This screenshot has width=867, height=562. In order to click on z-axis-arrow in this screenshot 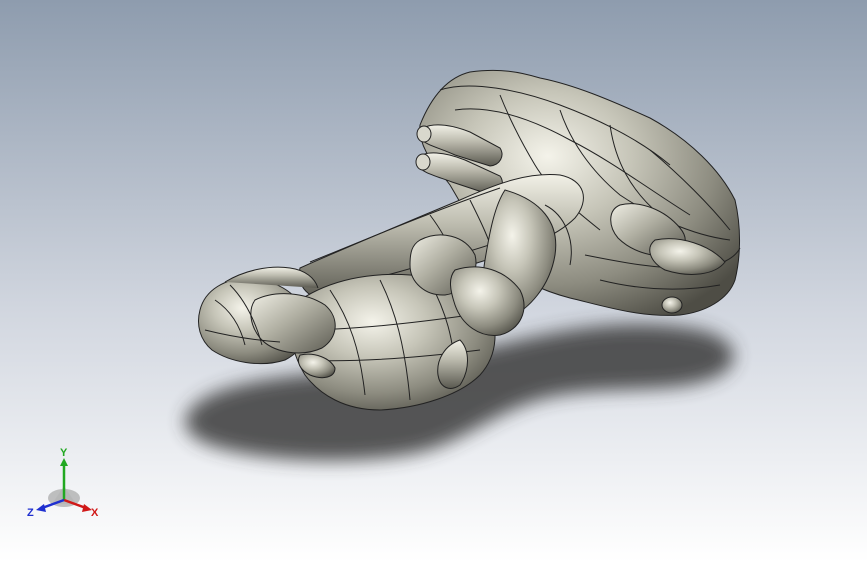, I will do `click(41, 508)`.